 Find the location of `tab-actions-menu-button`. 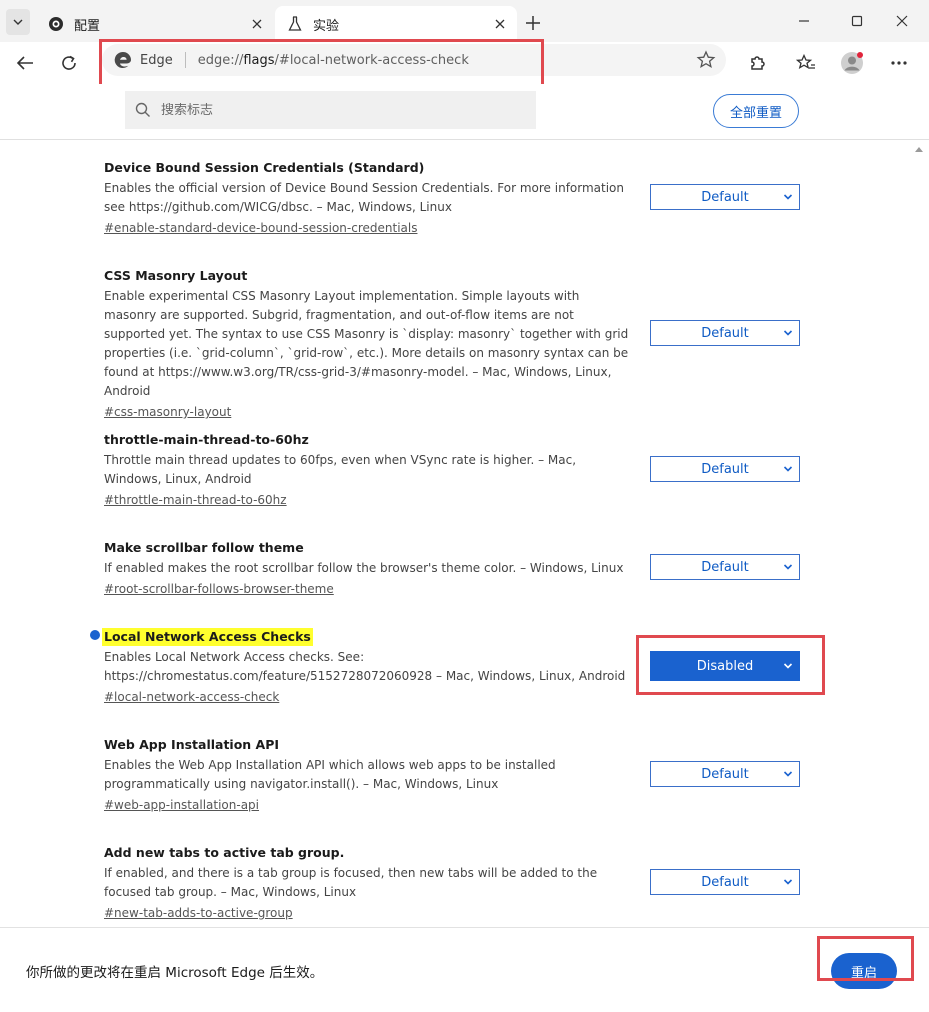

tab-actions-menu-button is located at coordinates (18, 22).